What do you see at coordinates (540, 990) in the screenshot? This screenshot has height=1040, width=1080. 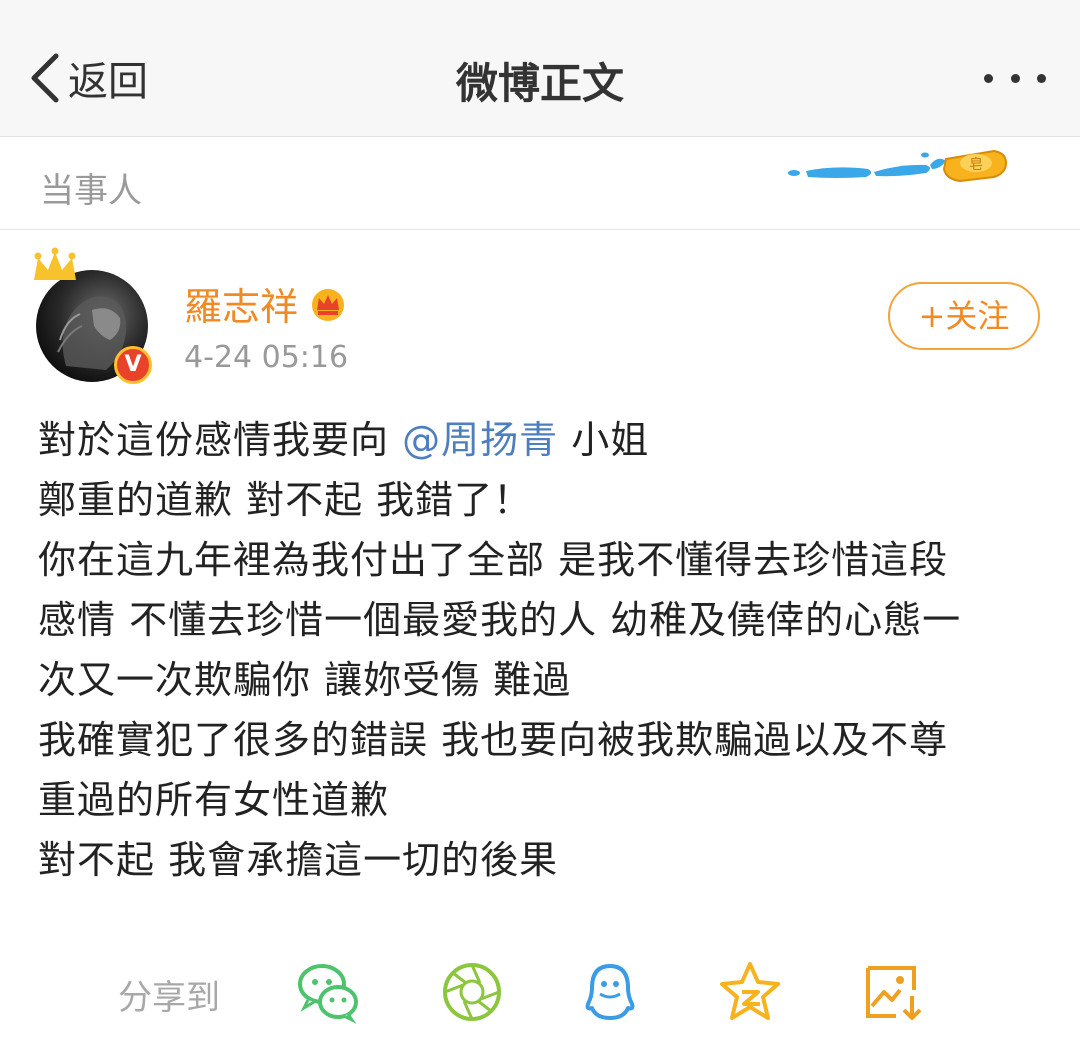 I see `share-bar: 分享到` at bounding box center [540, 990].